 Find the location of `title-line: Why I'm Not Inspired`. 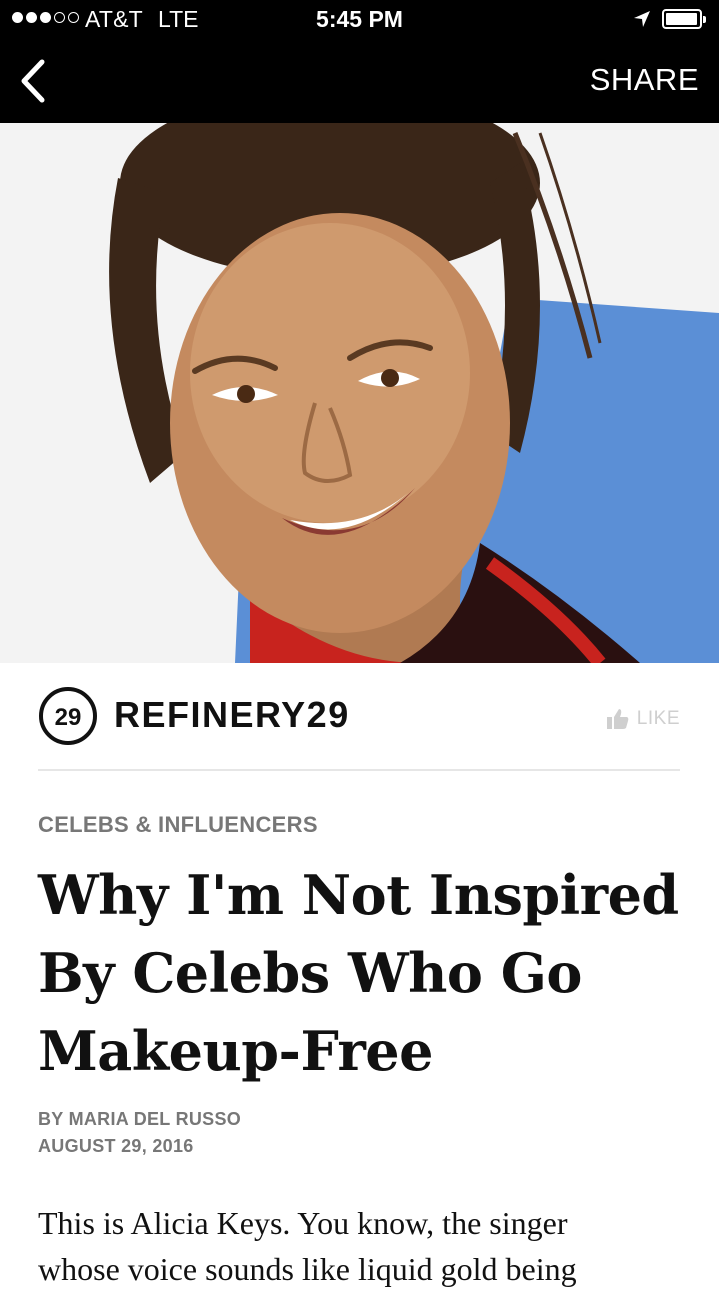

title-line: Why I'm Not Inspired is located at coordinates (358, 895).